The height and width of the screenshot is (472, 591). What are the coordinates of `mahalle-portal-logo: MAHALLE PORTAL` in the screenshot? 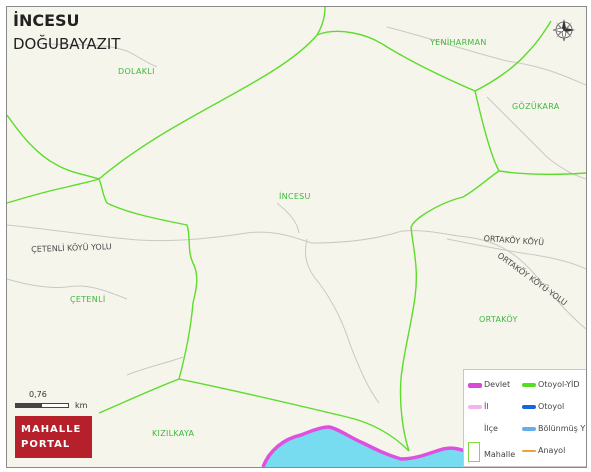 It's located at (53, 437).